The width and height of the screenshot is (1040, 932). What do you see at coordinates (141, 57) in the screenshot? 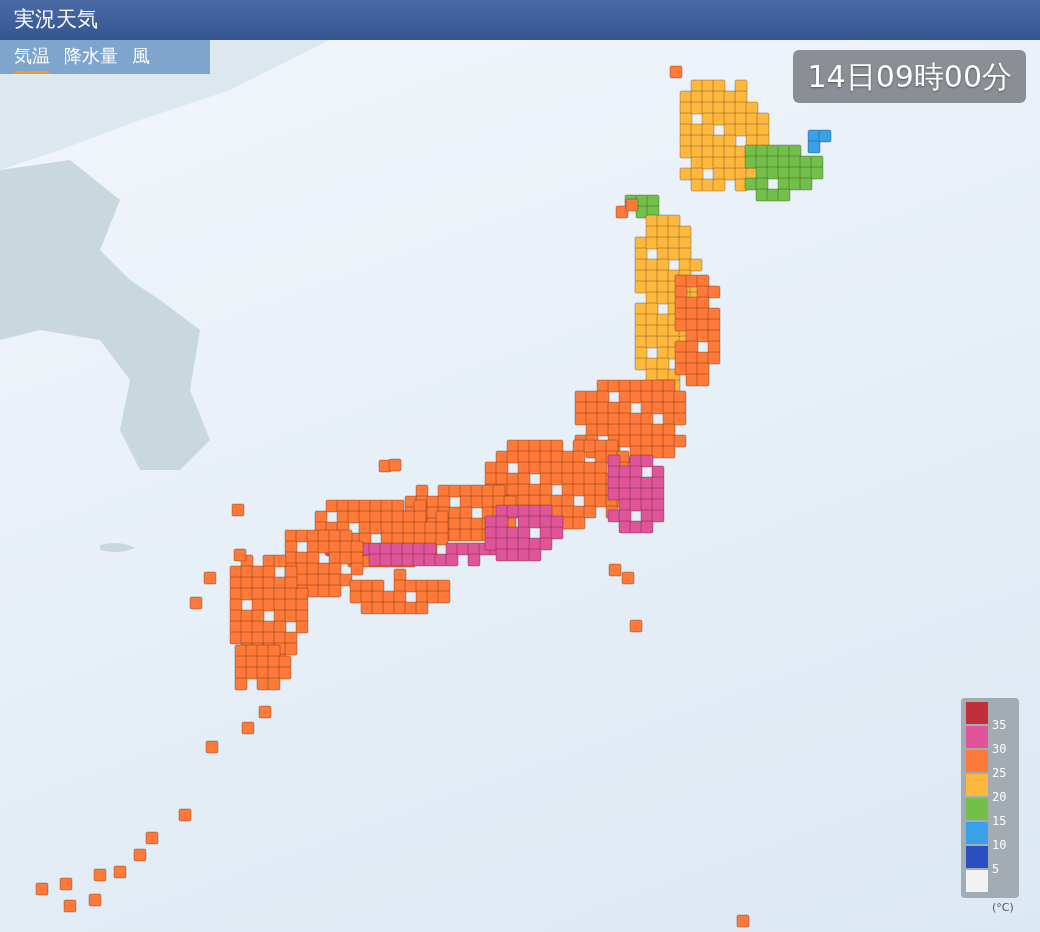
I see `tab: 風` at bounding box center [141, 57].